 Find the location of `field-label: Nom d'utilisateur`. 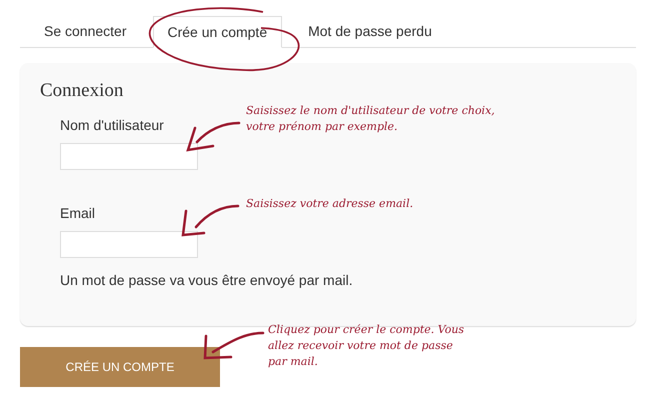

field-label: Nom d'utilisateur is located at coordinates (112, 125).